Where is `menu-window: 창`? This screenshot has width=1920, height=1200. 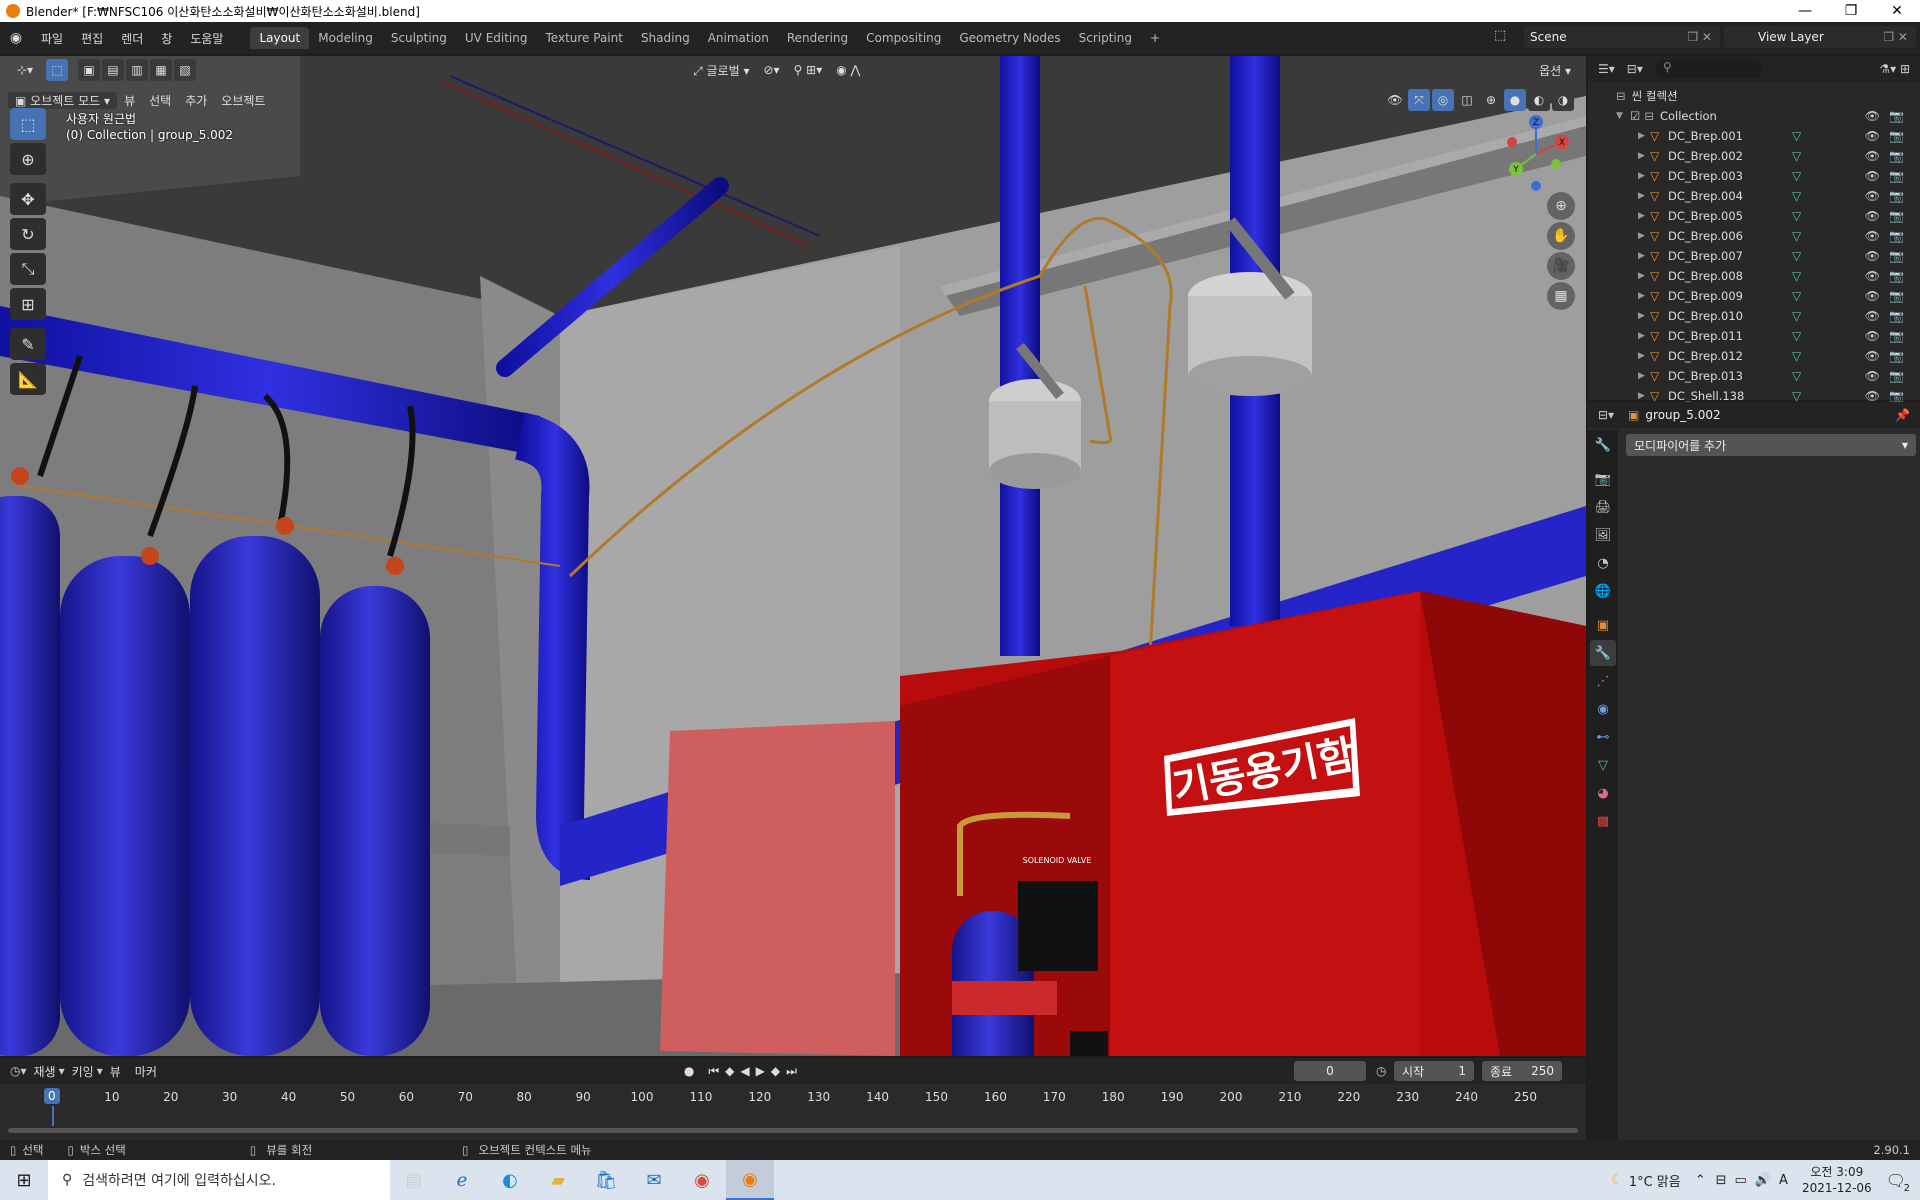 menu-window: 창 is located at coordinates (166, 38).